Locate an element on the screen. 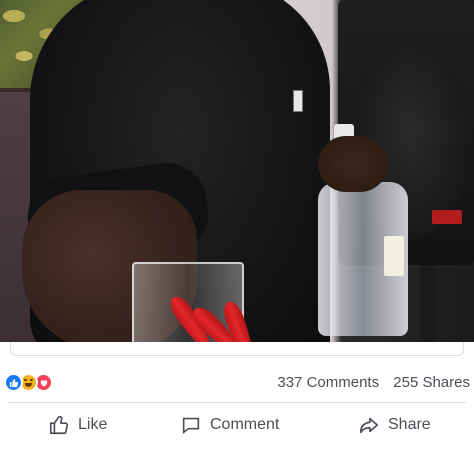 This screenshot has height=458, width=474. bottle-label is located at coordinates (394, 256).